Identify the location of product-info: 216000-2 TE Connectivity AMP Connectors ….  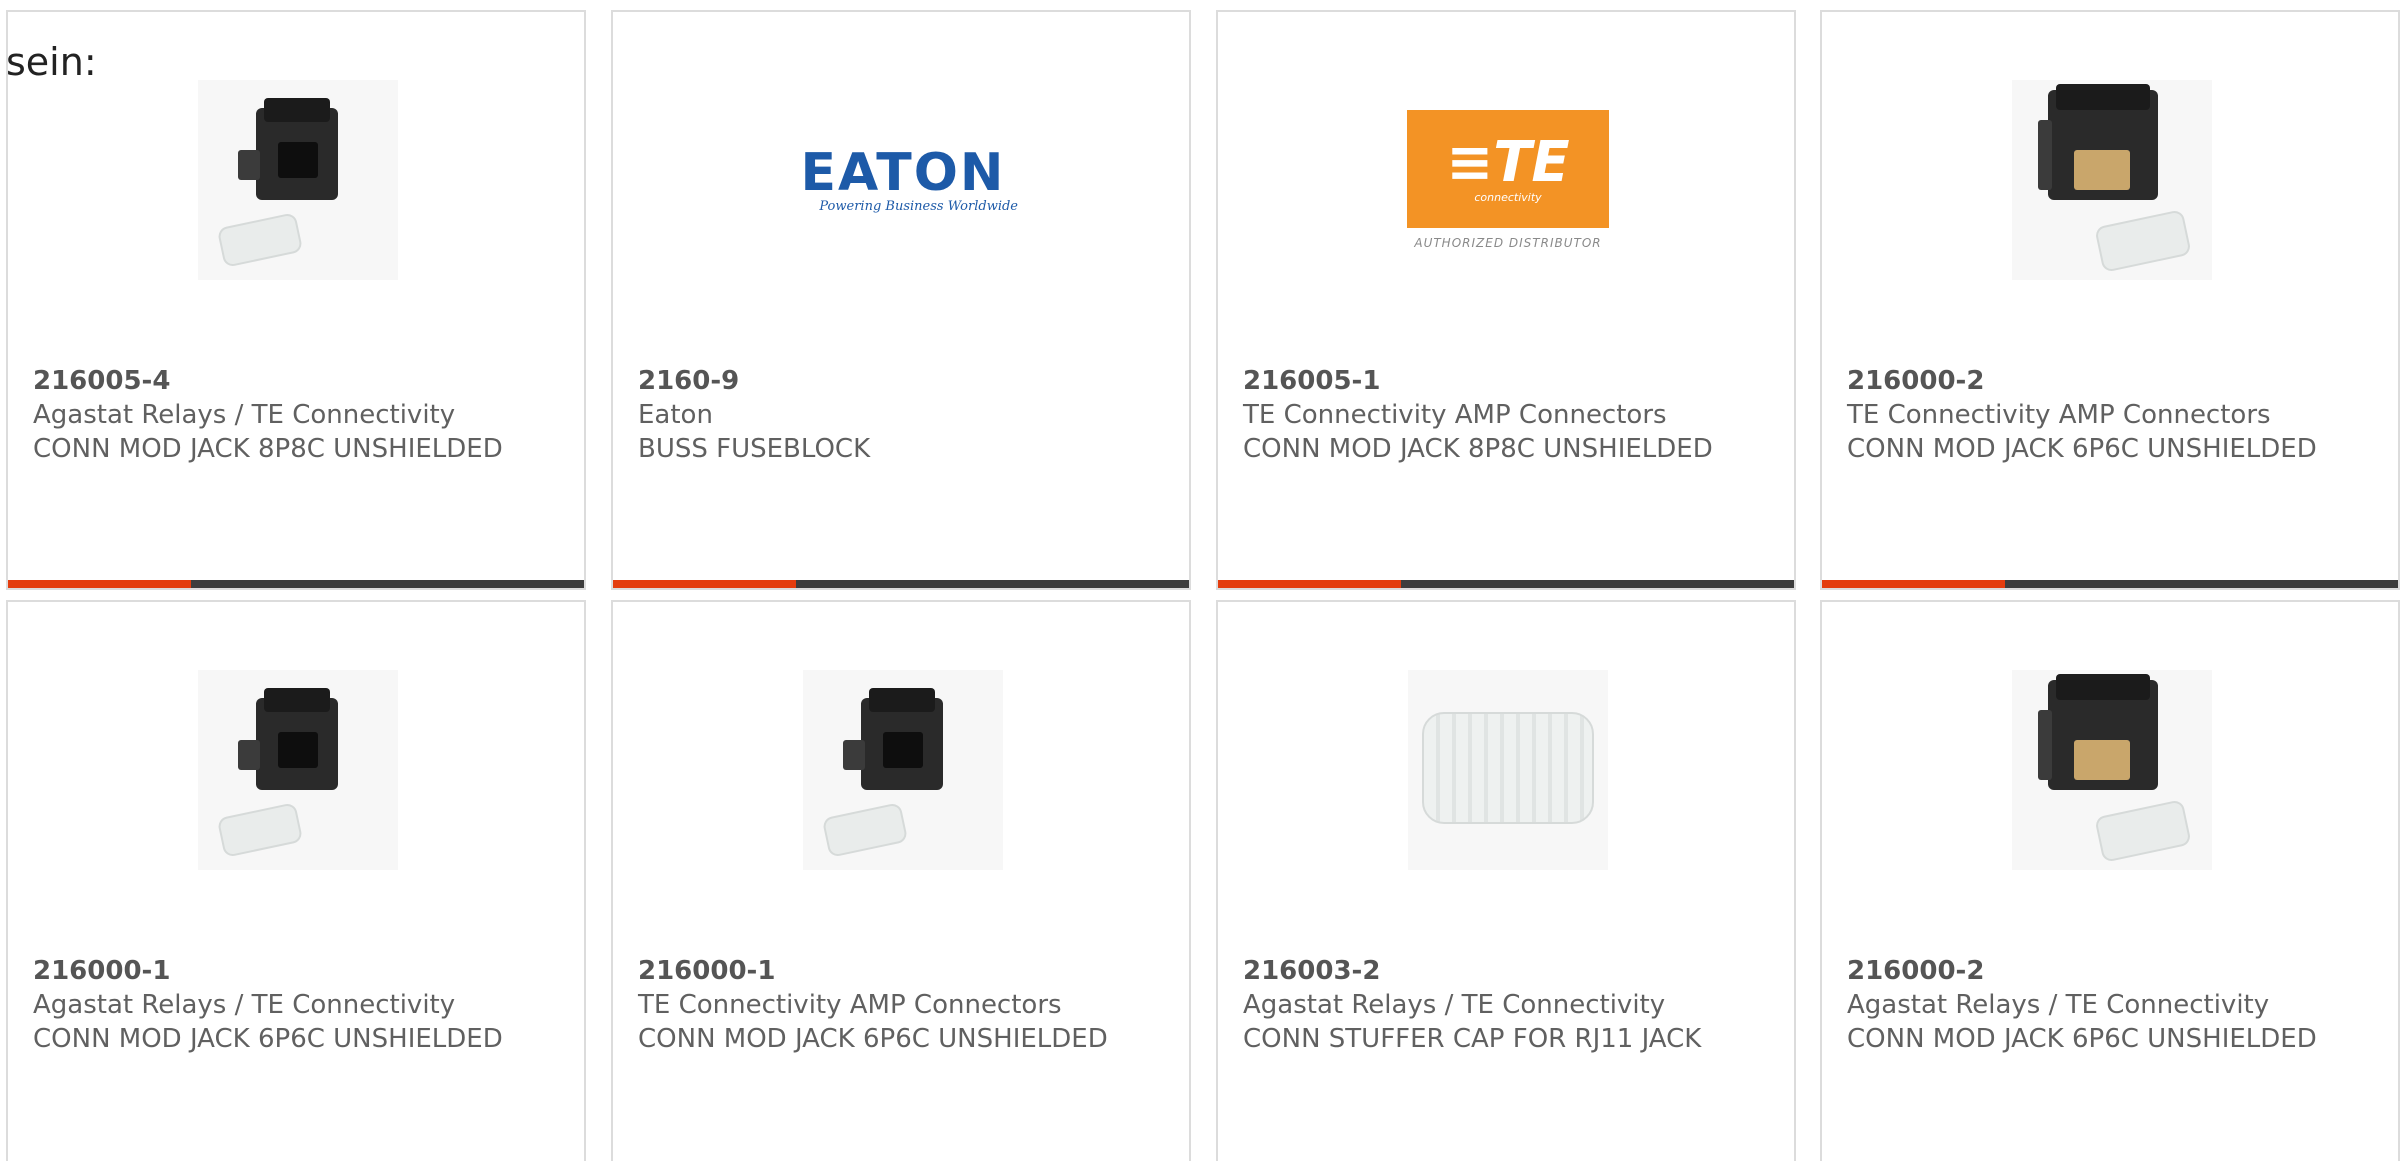
(2112, 415).